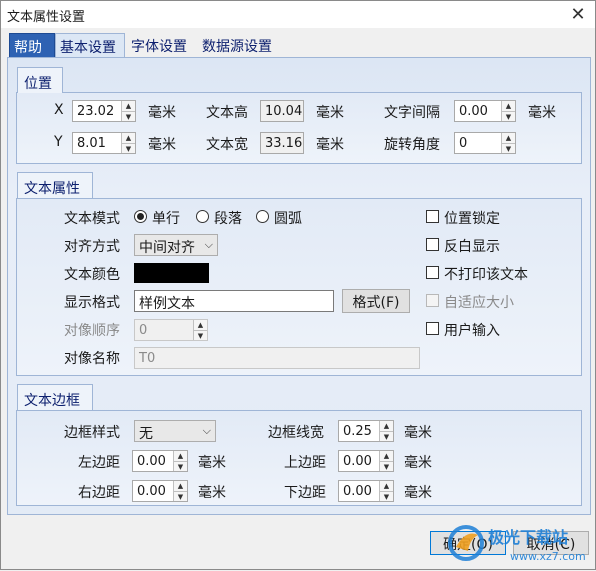 The image size is (596, 571). I want to click on x-label: X, so click(59, 110).